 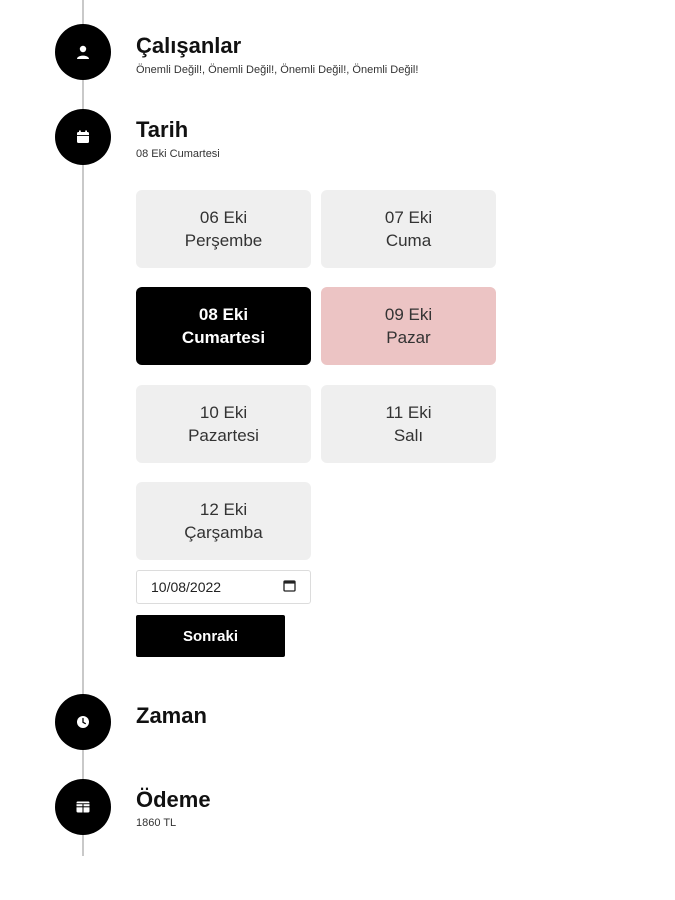 I want to click on step-title-employees: Çalışanlar, so click(x=188, y=46).